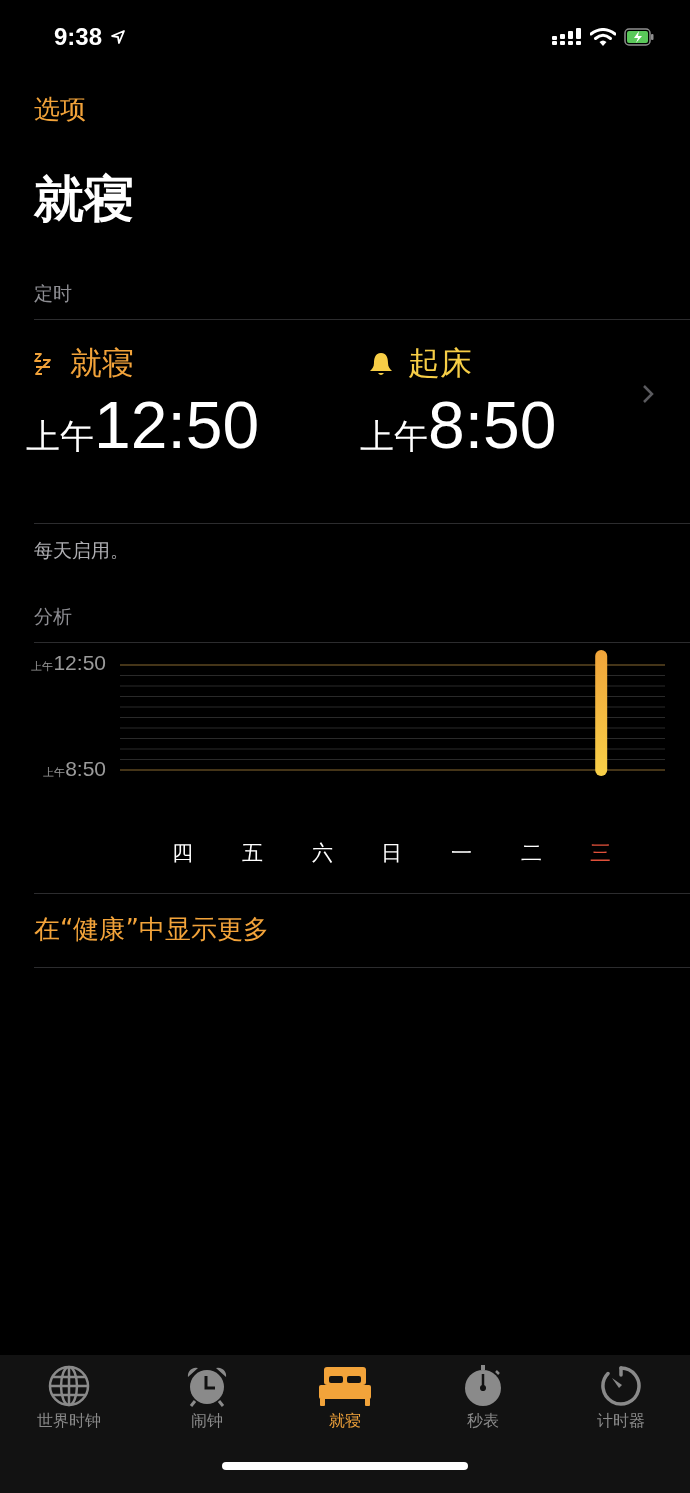  What do you see at coordinates (102, 363) in the screenshot?
I see `schedule-label: 就寝` at bounding box center [102, 363].